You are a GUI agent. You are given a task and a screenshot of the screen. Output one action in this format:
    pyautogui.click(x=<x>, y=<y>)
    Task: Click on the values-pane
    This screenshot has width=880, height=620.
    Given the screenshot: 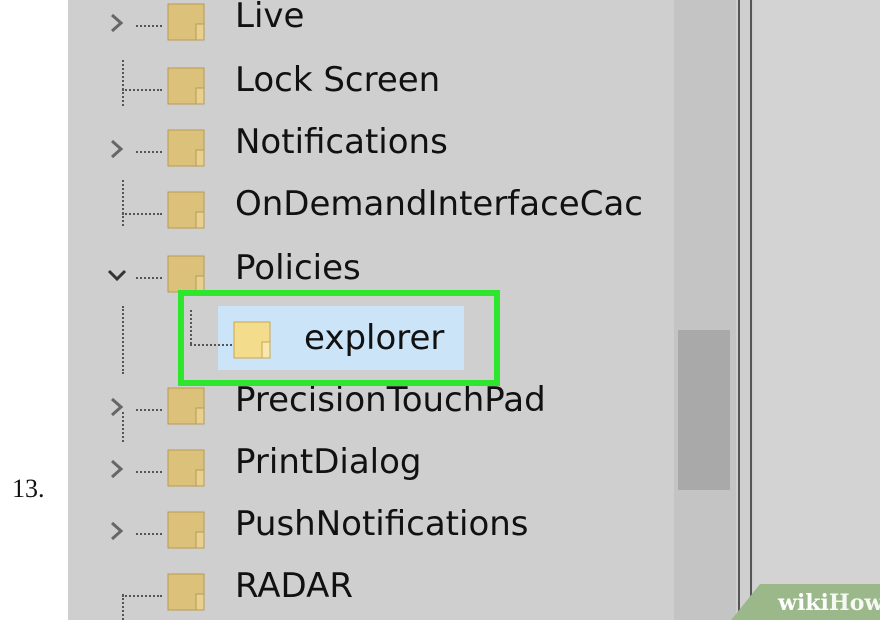 What is the action you would take?
    pyautogui.click(x=817, y=310)
    